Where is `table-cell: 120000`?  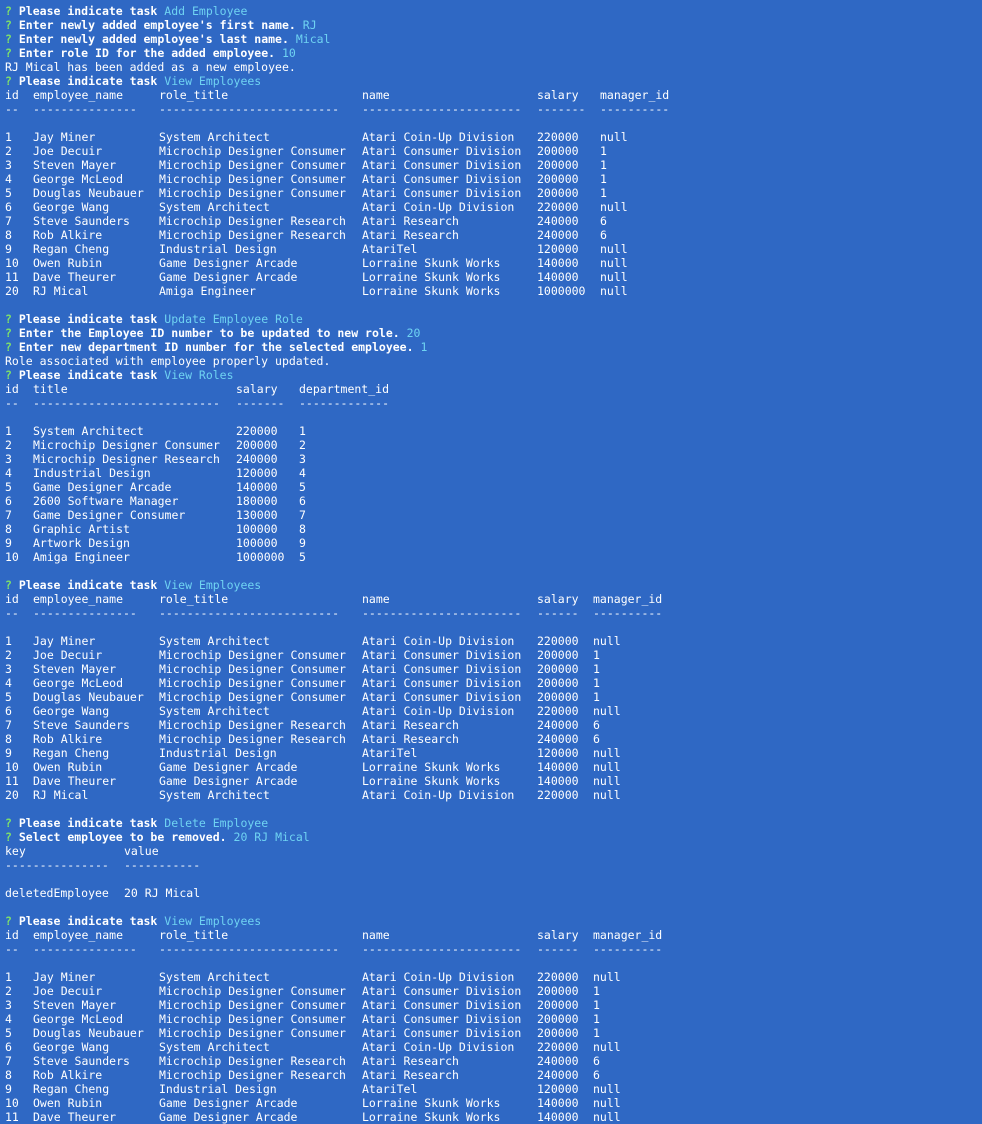 table-cell: 120000 is located at coordinates (257, 473).